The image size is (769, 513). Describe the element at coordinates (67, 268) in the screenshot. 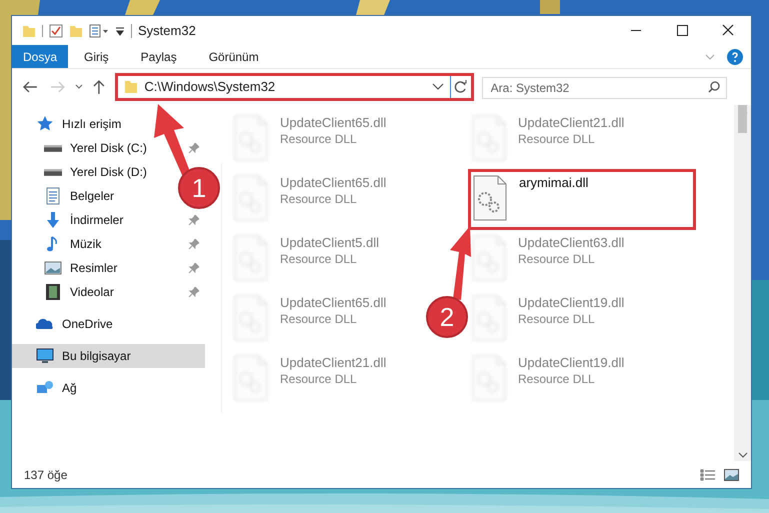

I see `nav-item: Resimler` at that location.